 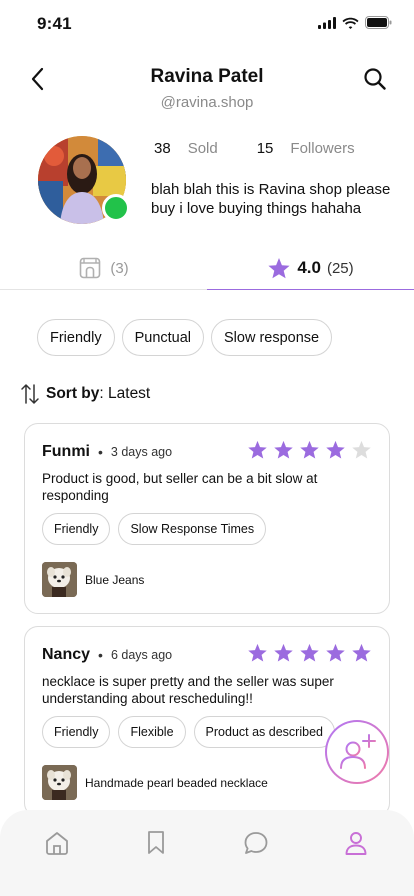 What do you see at coordinates (54, 23) in the screenshot?
I see `status-time: 9:41` at bounding box center [54, 23].